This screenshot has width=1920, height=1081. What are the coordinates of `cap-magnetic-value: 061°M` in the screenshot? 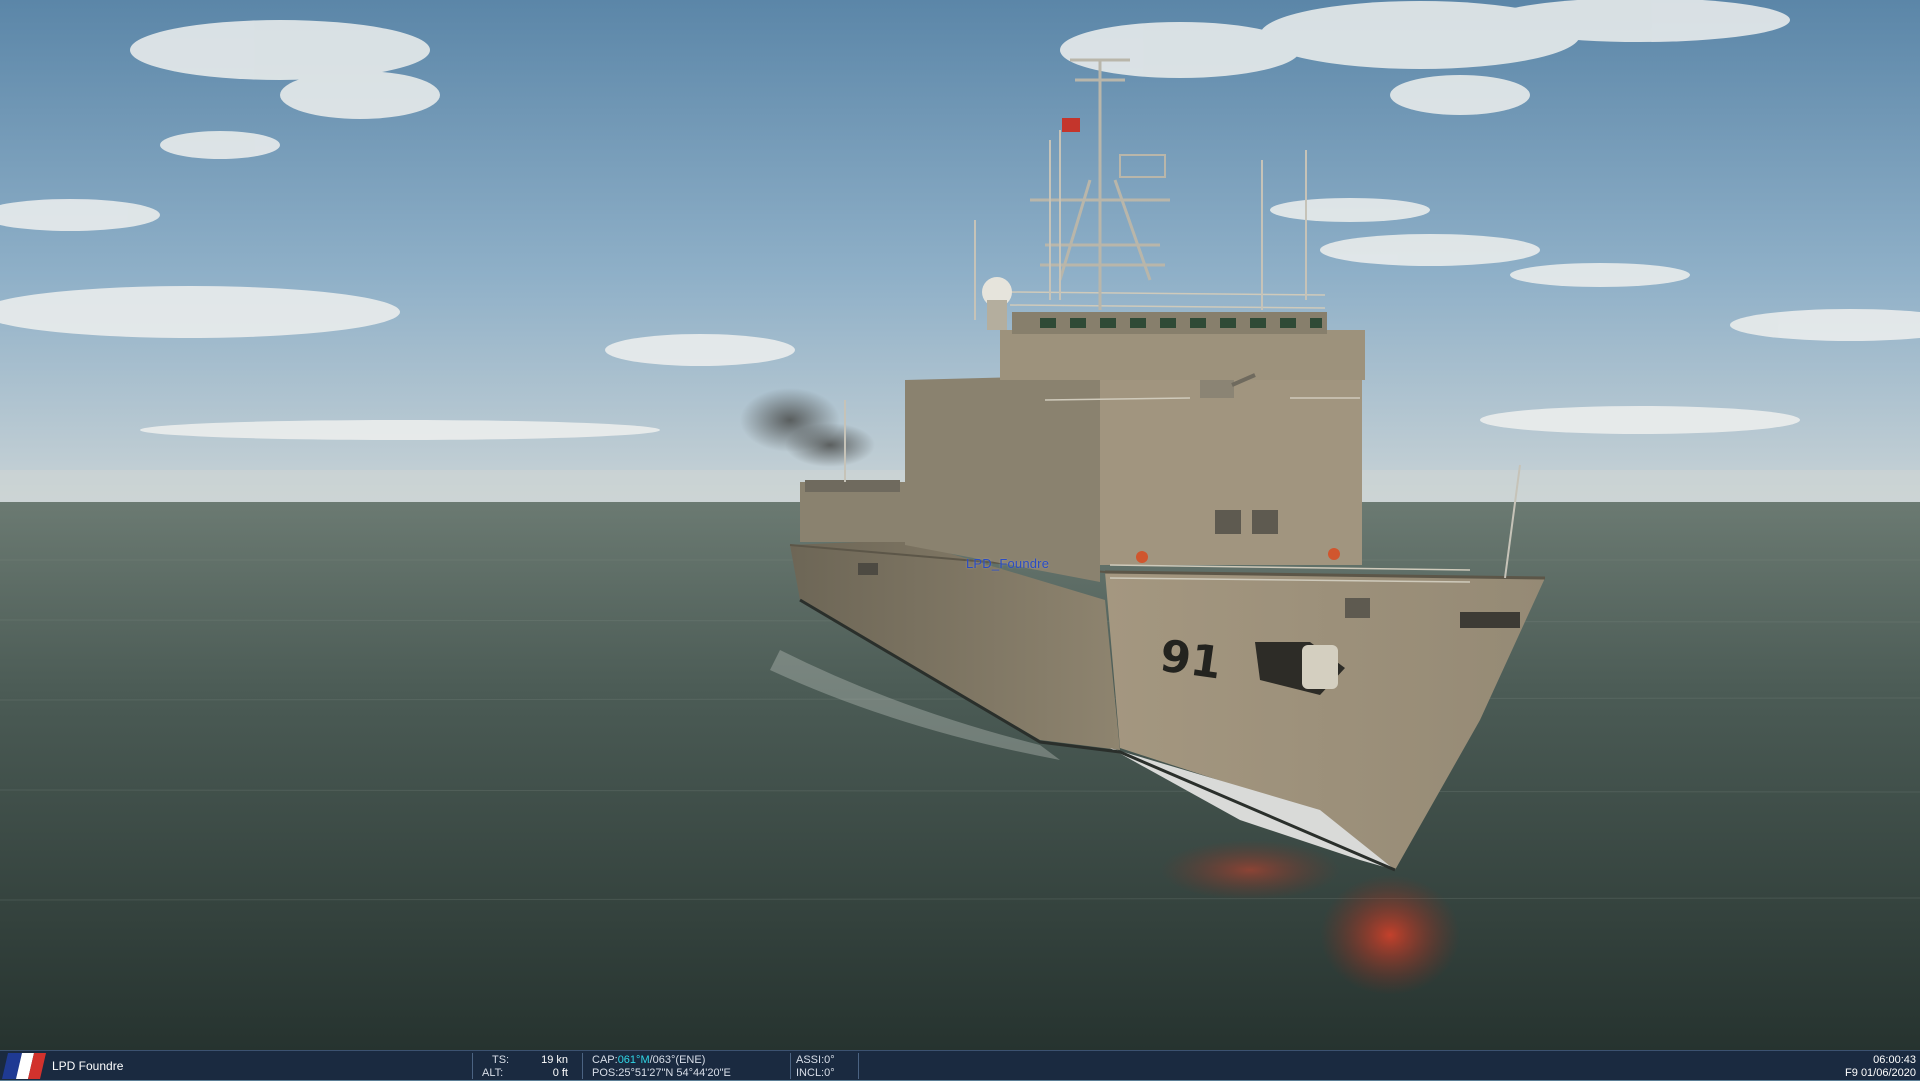 It's located at (633, 1060).